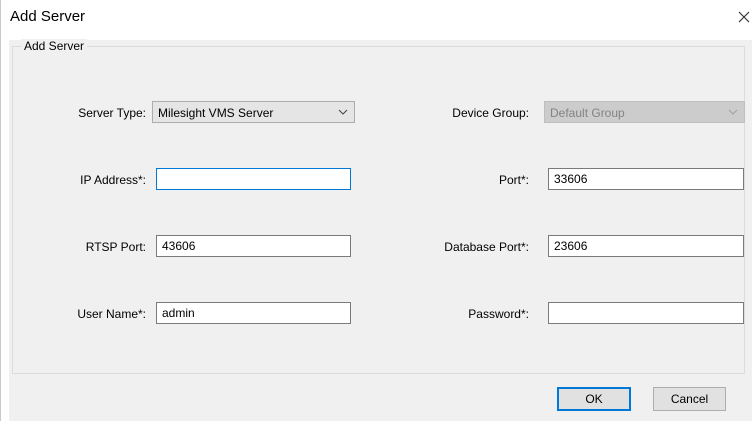 Image resolution: width=752 pixels, height=421 pixels. What do you see at coordinates (587, 113) in the screenshot?
I see `device-group-value: Default Group` at bounding box center [587, 113].